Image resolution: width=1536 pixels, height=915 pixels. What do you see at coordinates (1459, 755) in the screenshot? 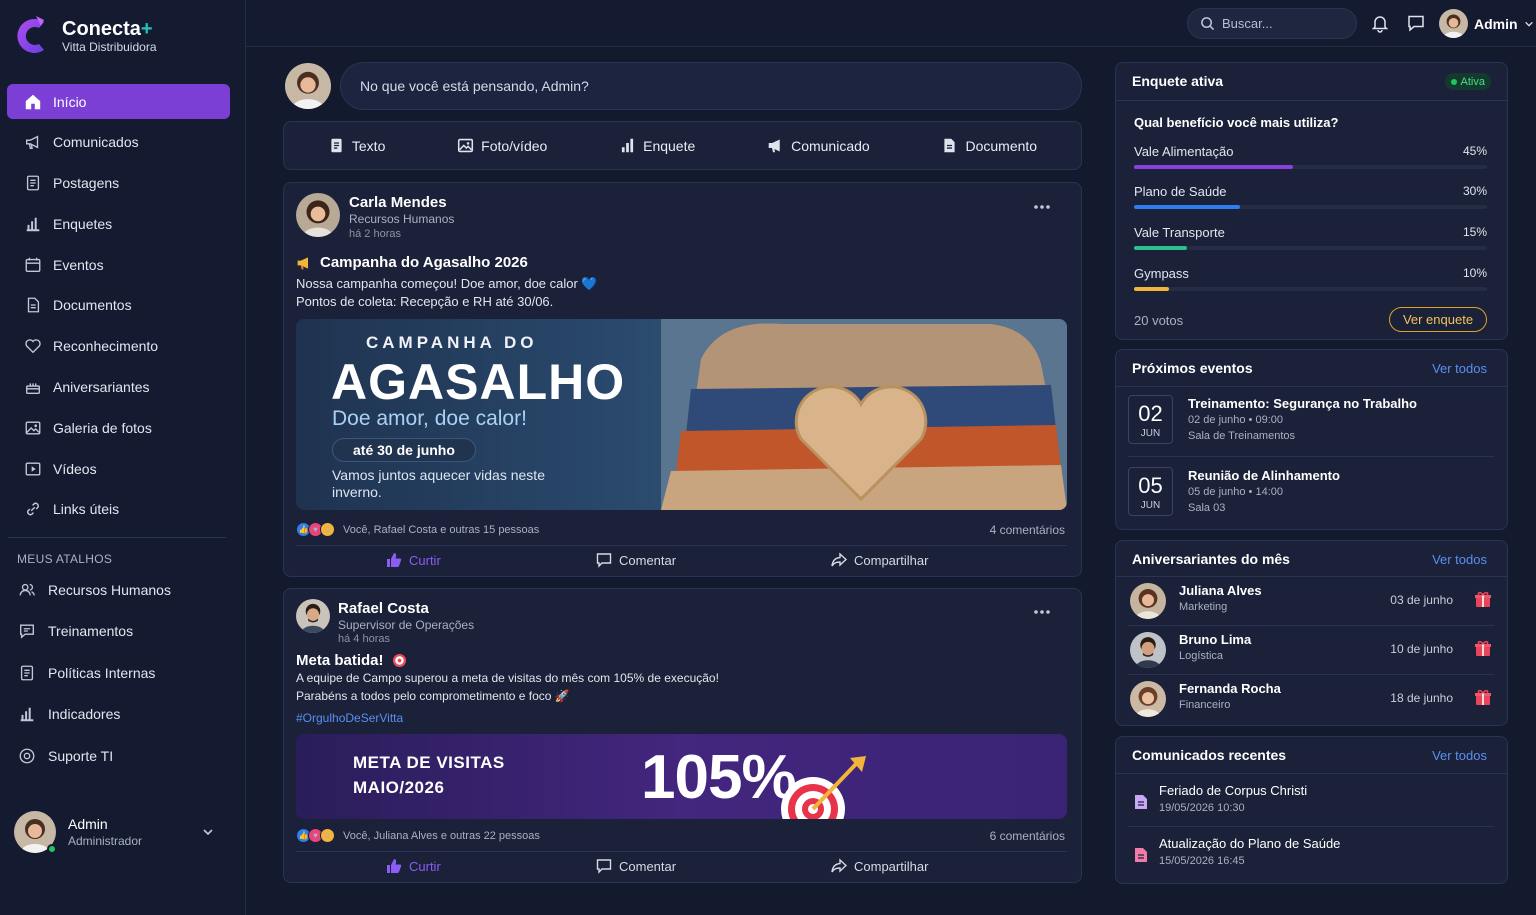
I see `announcements-view-all-link: Ver todos` at bounding box center [1459, 755].